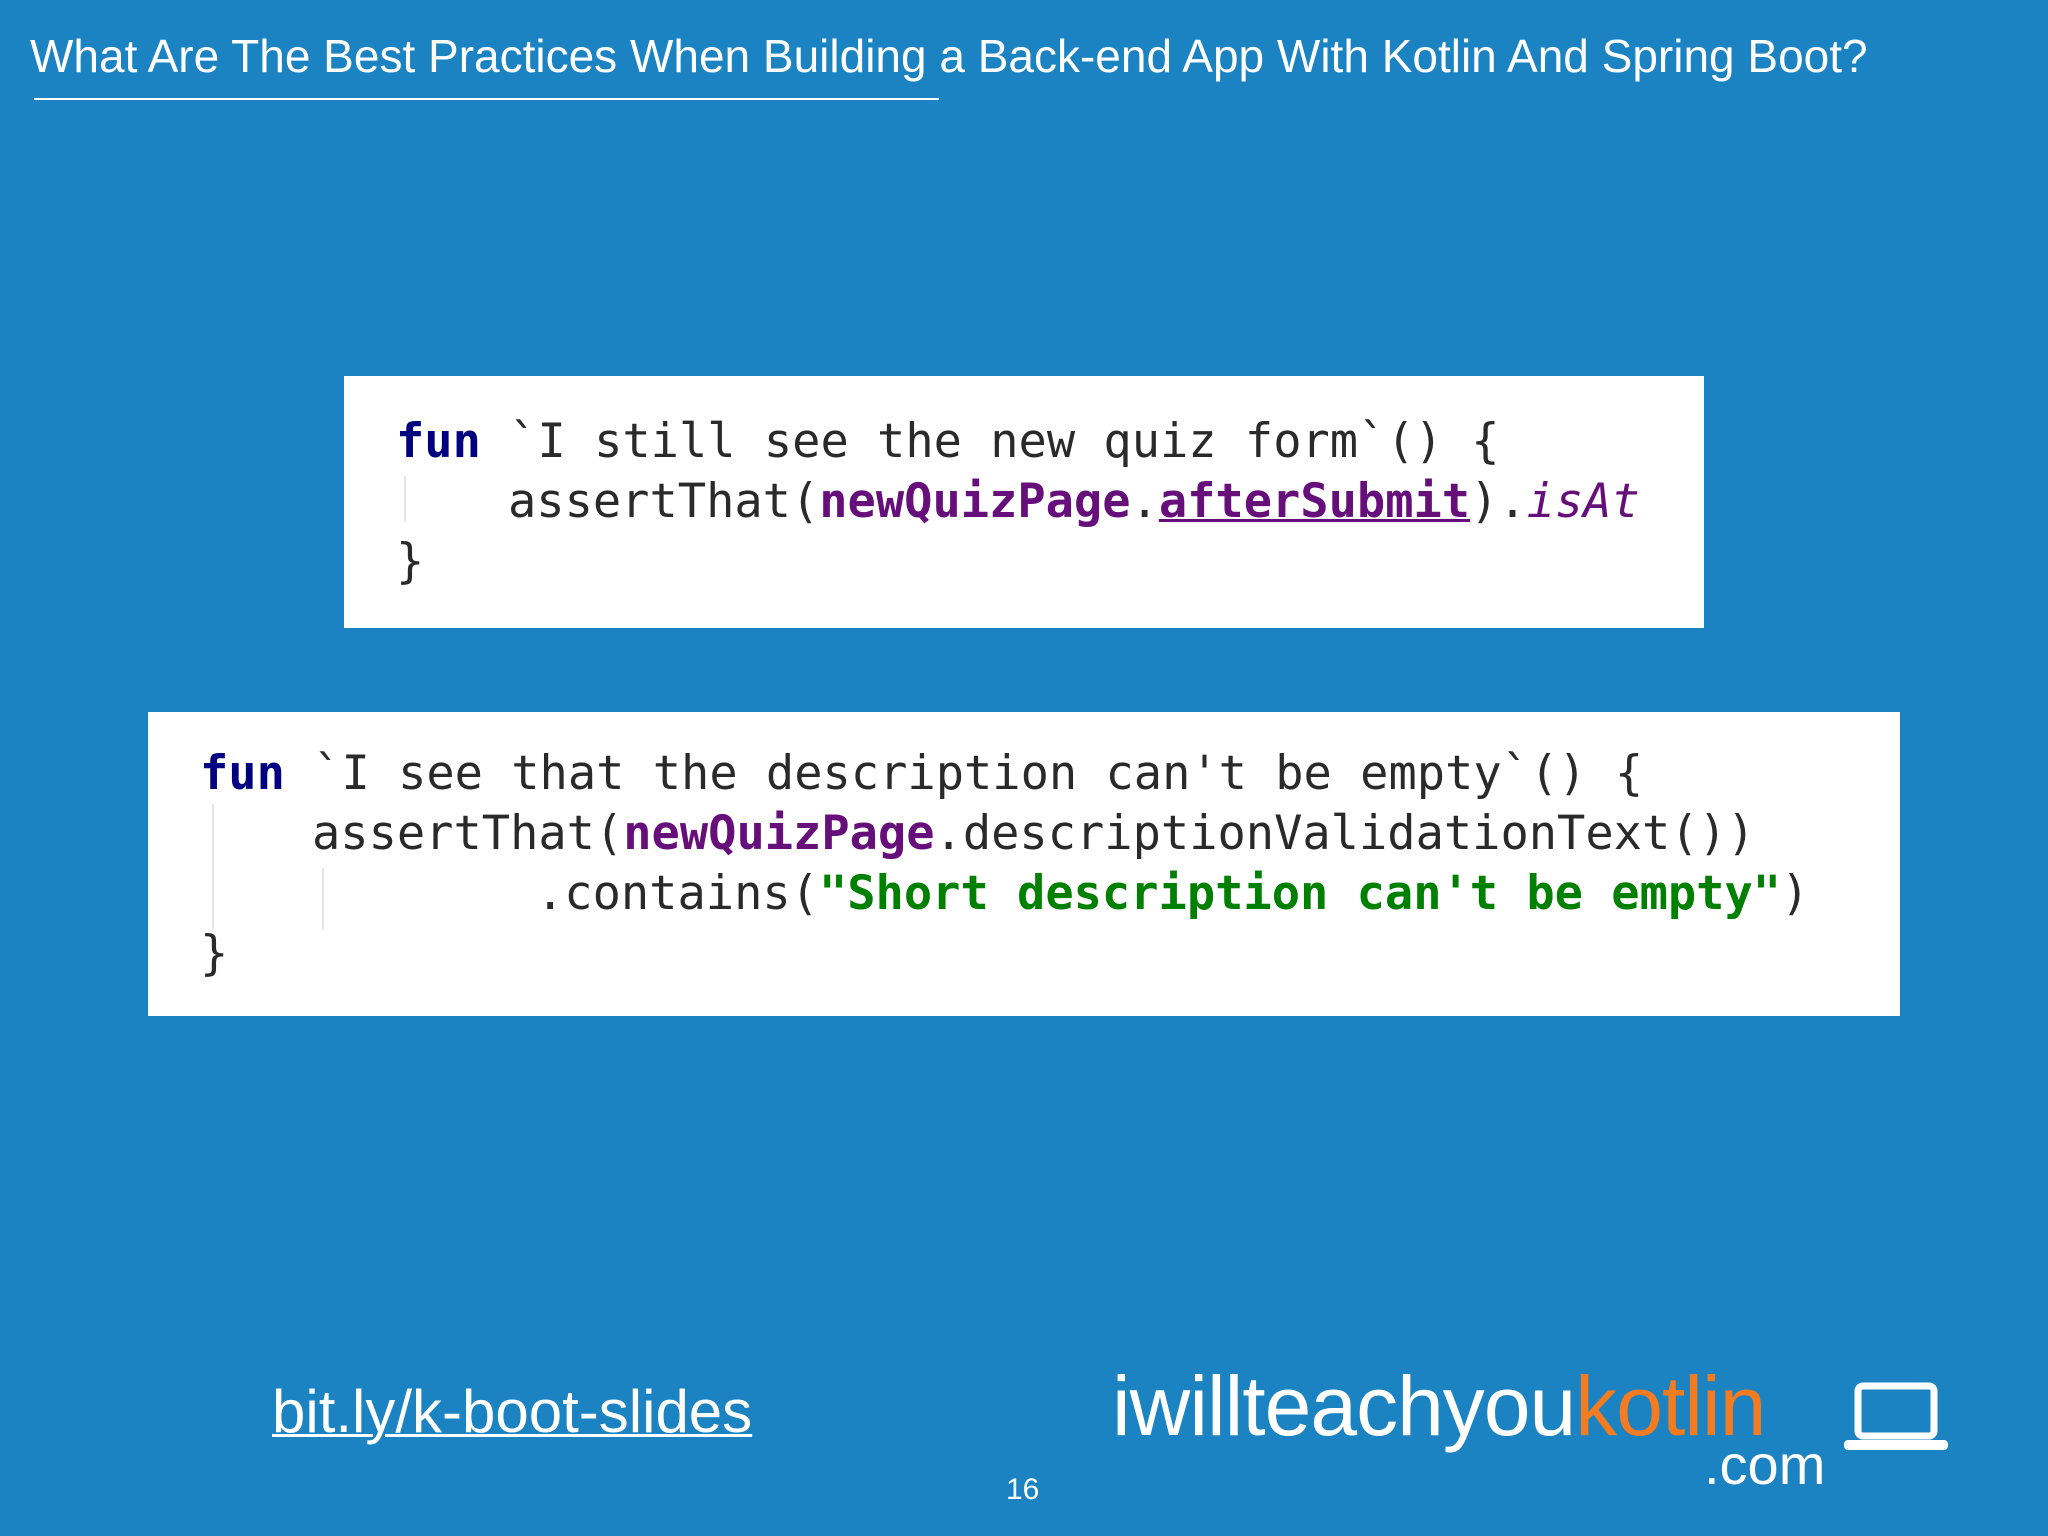 Image resolution: width=2048 pixels, height=1536 pixels. I want to click on slides-link: bit.ly/k-boot-slides, so click(512, 1412).